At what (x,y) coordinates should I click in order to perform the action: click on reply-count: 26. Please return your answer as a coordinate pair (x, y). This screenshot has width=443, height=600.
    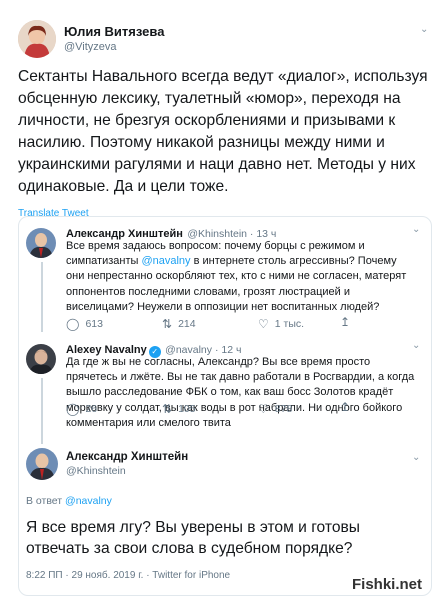
    Looking at the image, I should click on (91, 409).